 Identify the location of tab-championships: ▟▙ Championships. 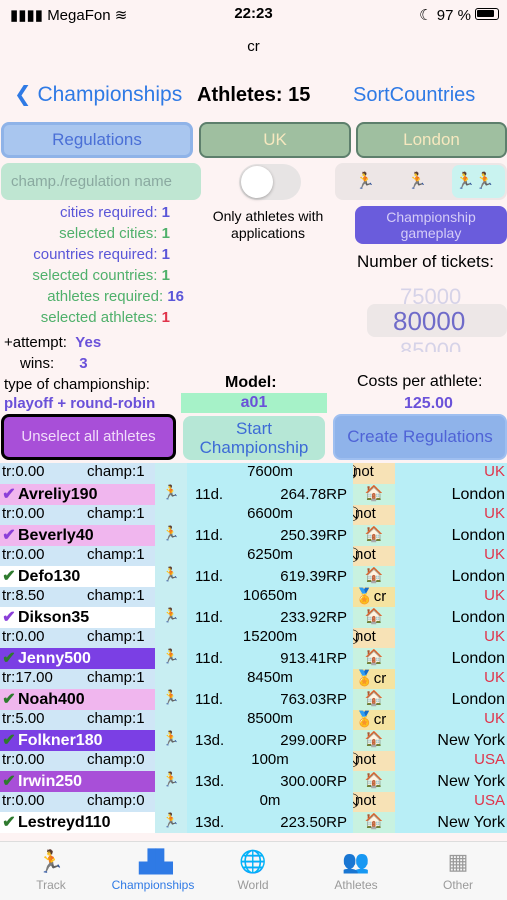
(153, 867).